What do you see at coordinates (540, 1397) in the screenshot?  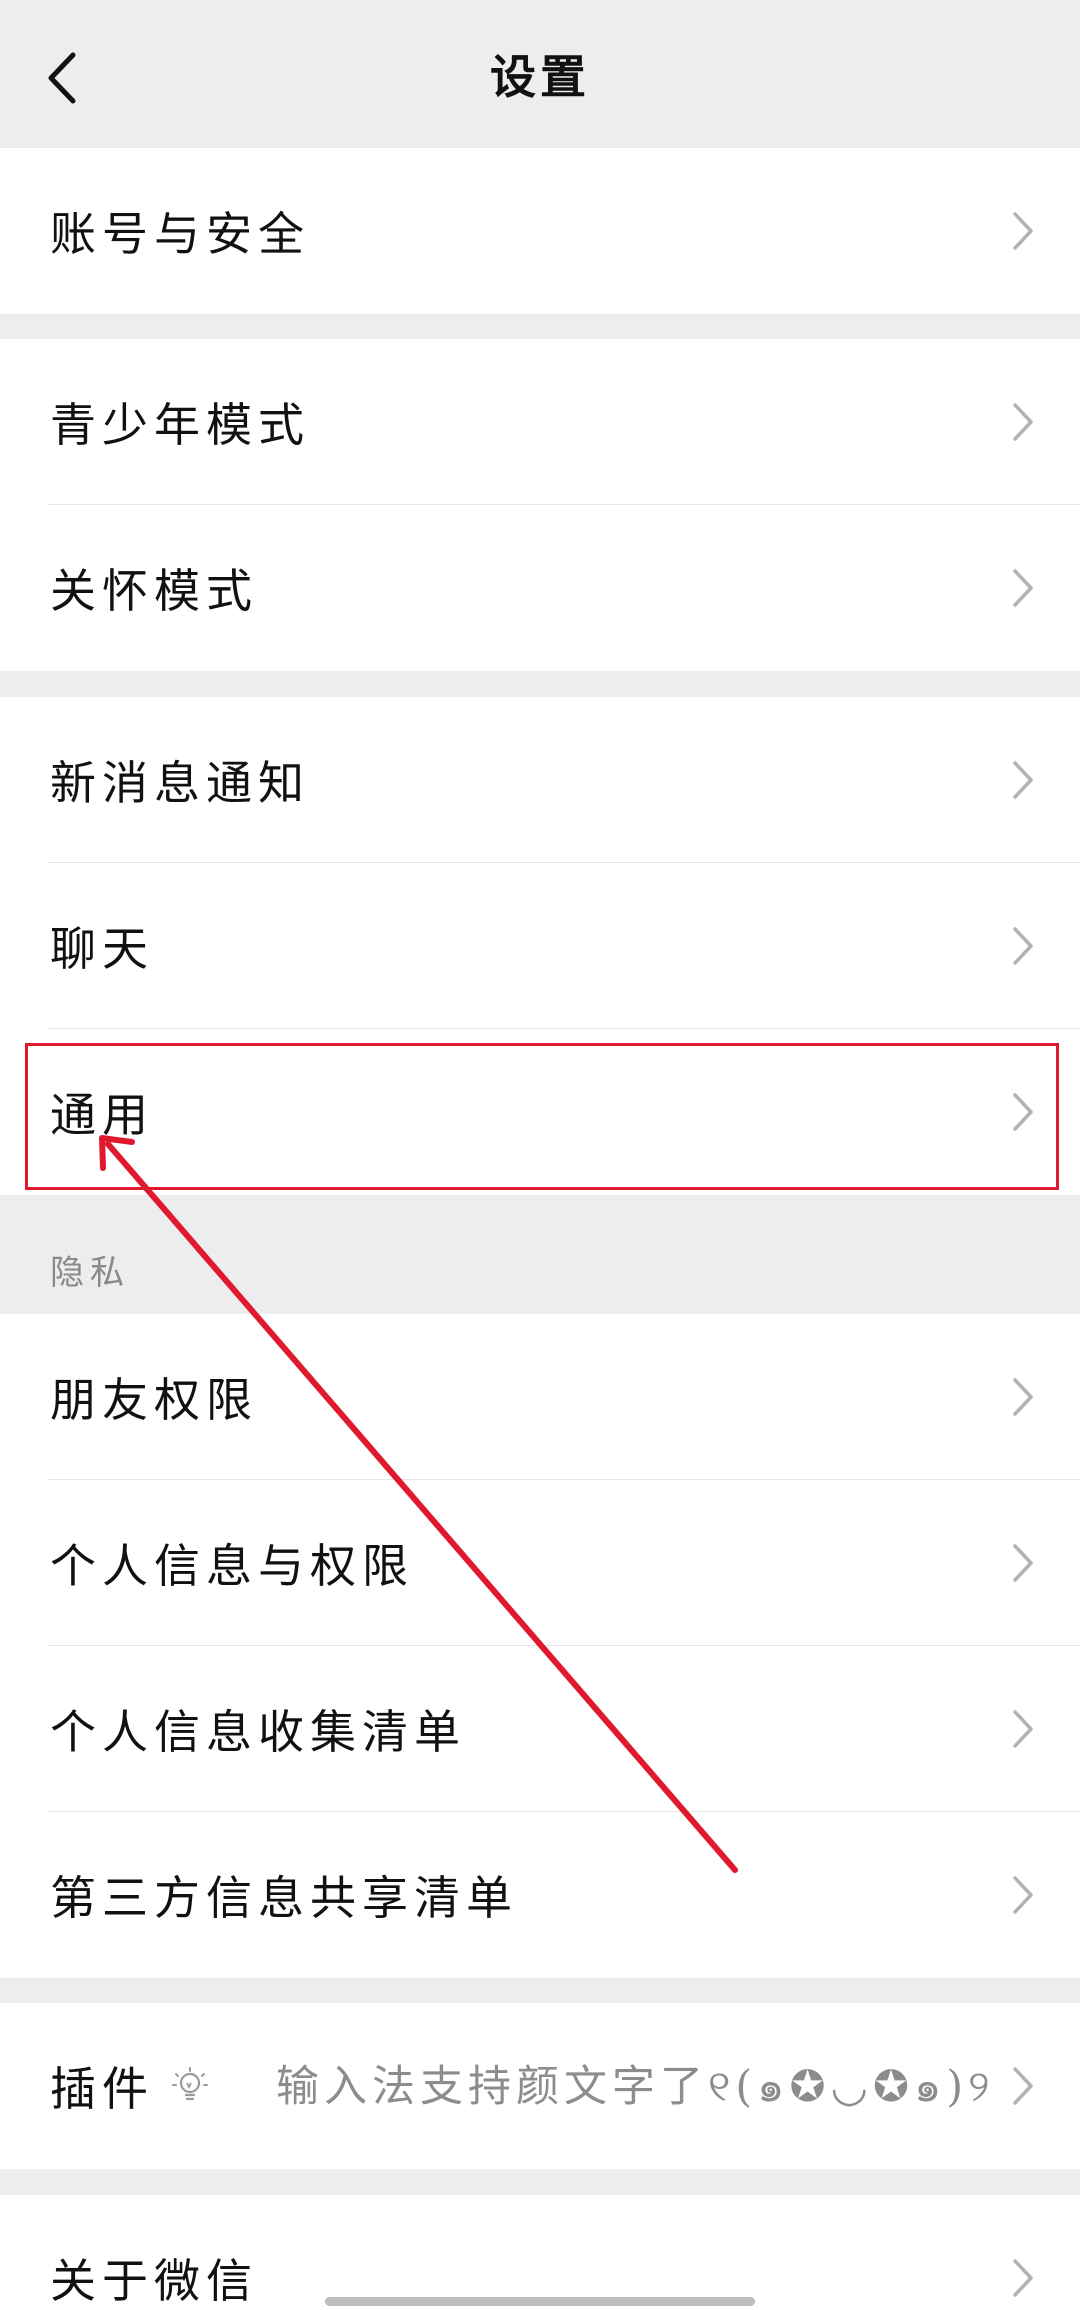 I see `settings-item-friend-permissions: 朋友权限` at bounding box center [540, 1397].